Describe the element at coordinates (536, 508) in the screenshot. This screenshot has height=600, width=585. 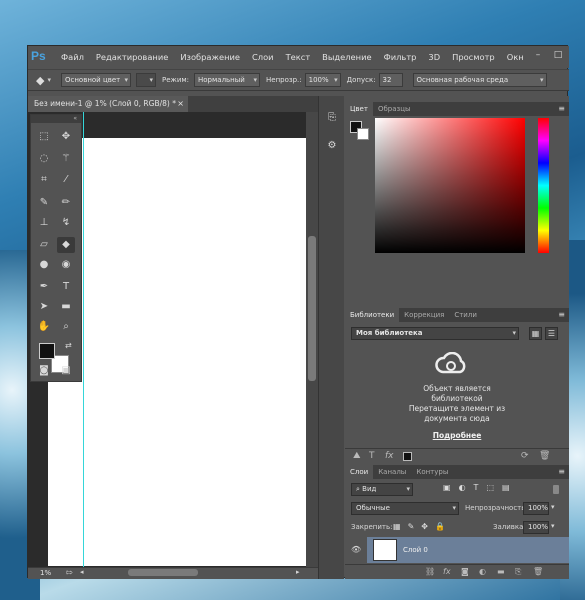
I see `layer-opacity-input: 100%` at that location.